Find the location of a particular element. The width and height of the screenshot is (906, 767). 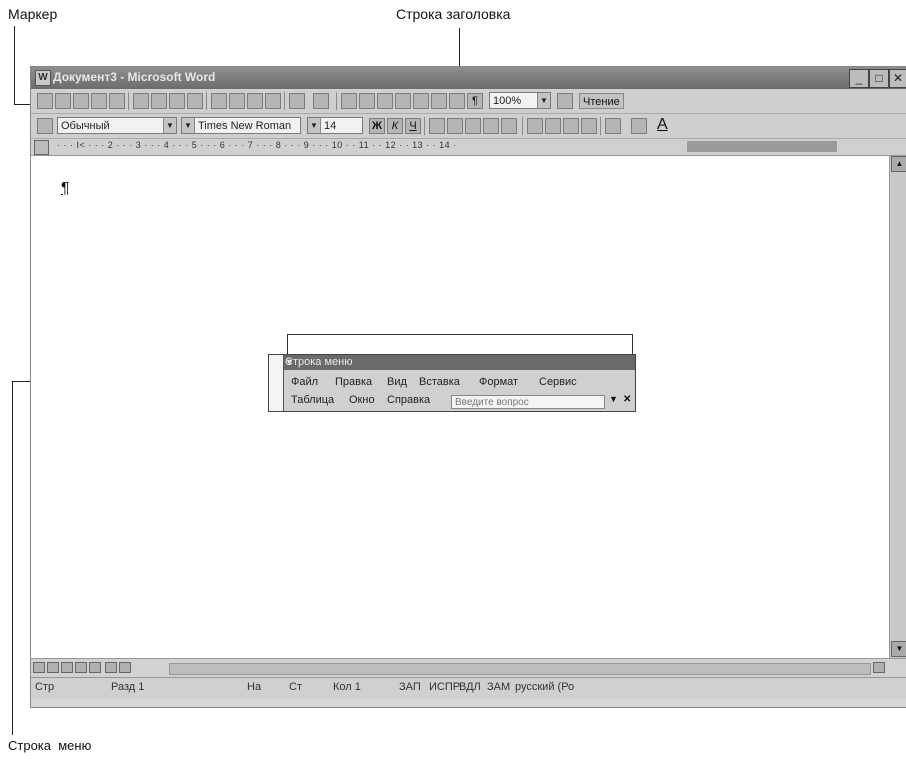

normal-view-icon is located at coordinates (39, 667).